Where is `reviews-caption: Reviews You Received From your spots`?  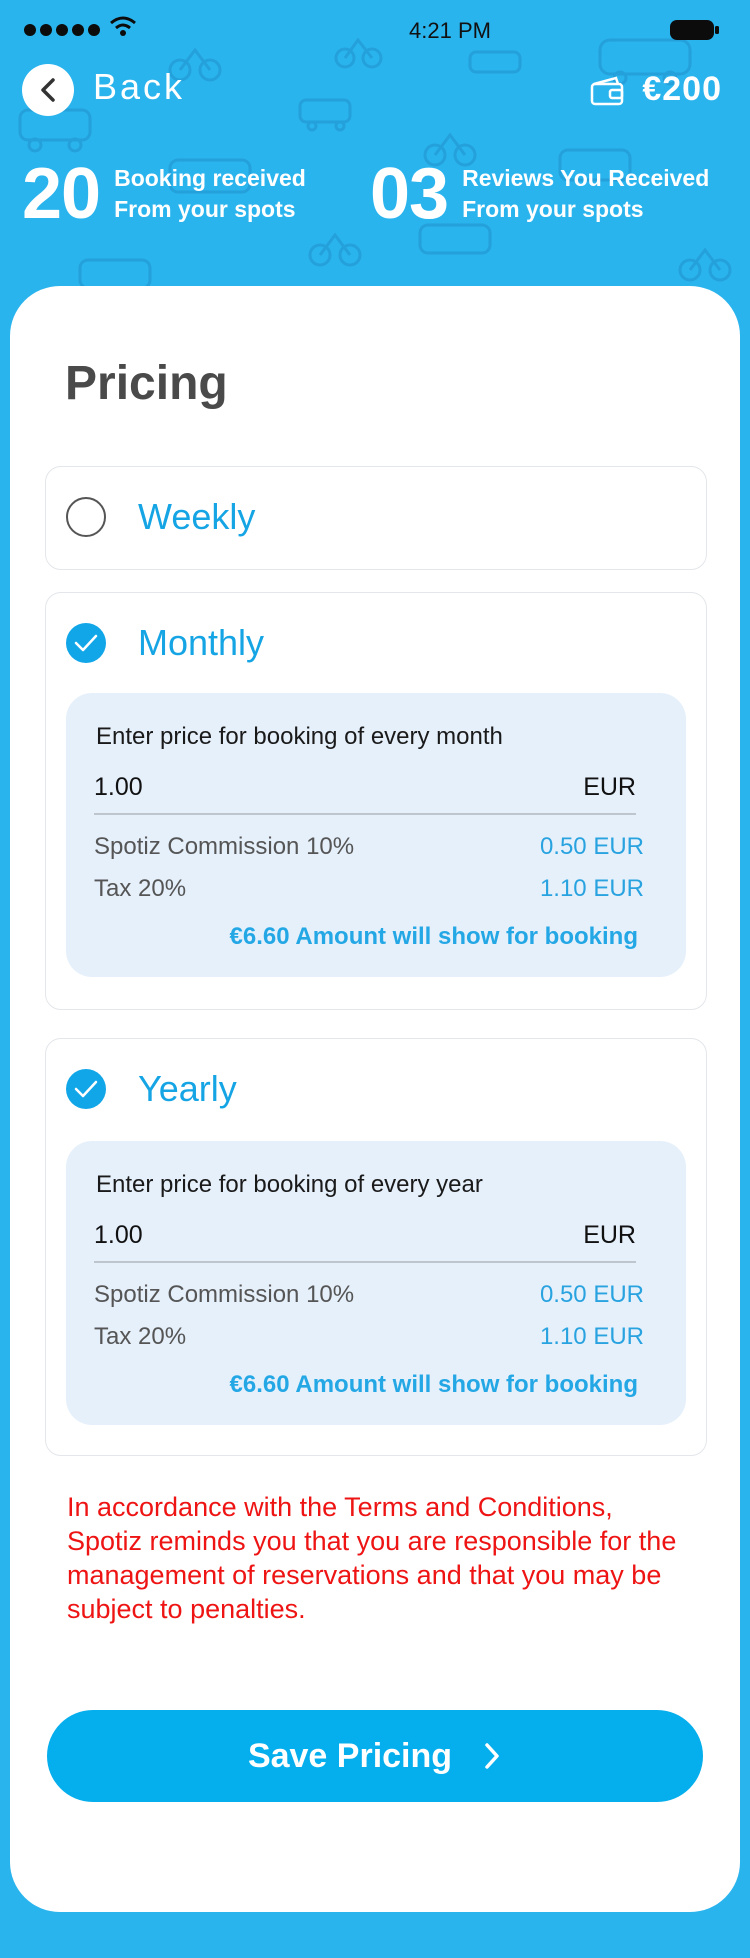
reviews-caption: Reviews You Received From your spots is located at coordinates (585, 194).